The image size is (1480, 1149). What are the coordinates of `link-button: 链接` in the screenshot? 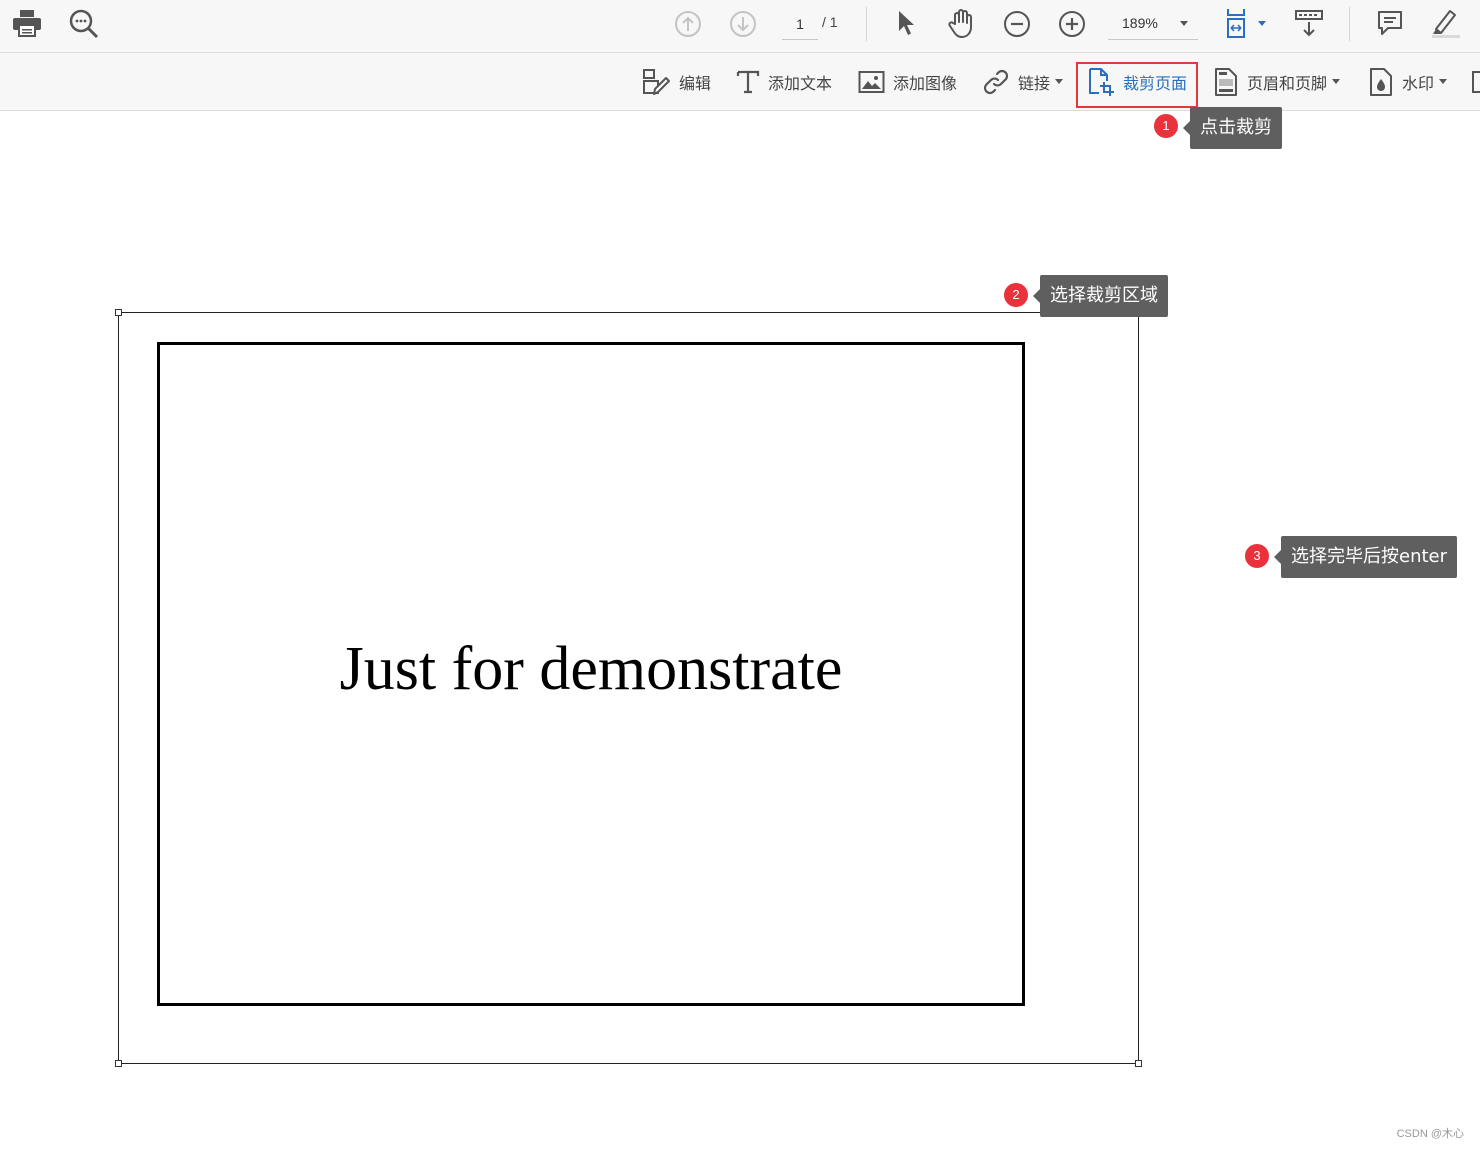 It's located at (1023, 81).